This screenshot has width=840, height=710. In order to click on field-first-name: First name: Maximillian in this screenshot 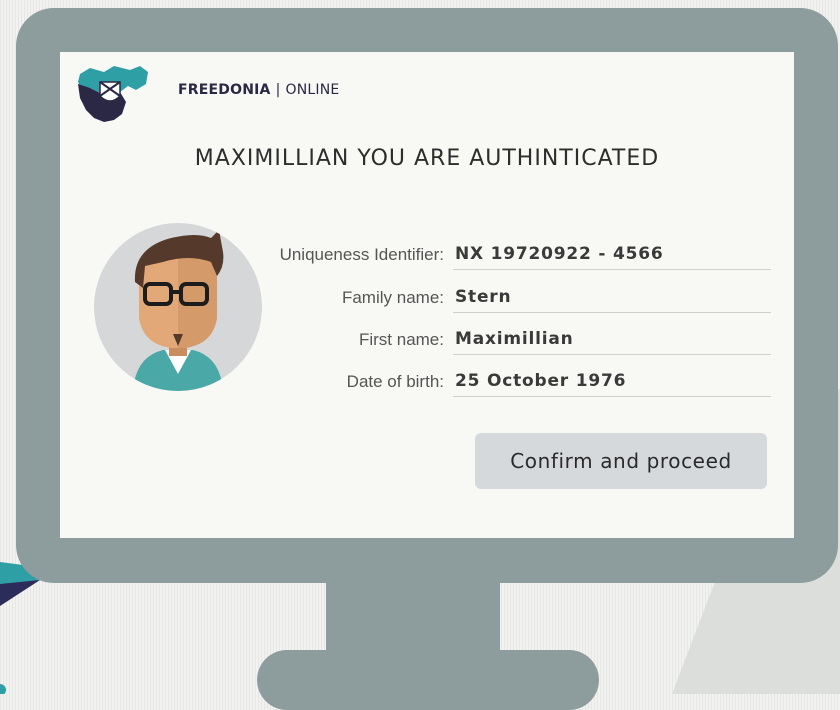, I will do `click(513, 343)`.